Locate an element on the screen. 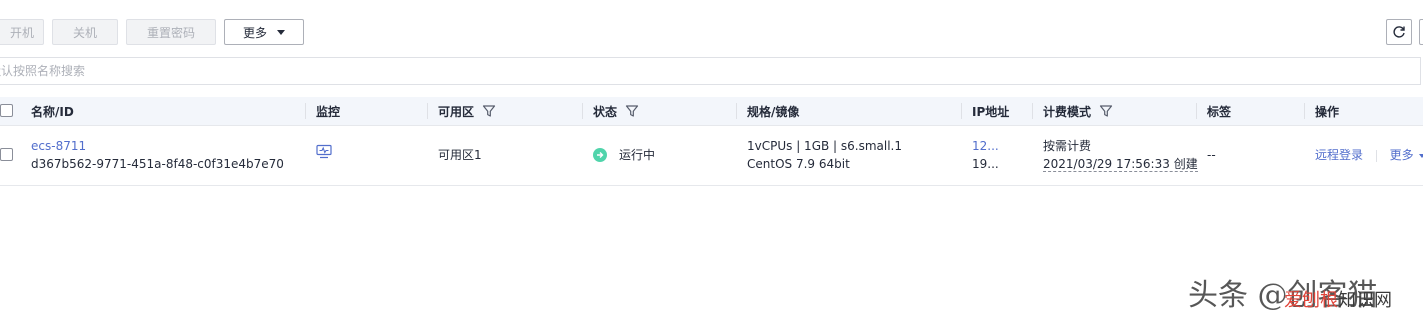 This screenshot has height=319, width=1423. header-az: 可用区 is located at coordinates (467, 111).